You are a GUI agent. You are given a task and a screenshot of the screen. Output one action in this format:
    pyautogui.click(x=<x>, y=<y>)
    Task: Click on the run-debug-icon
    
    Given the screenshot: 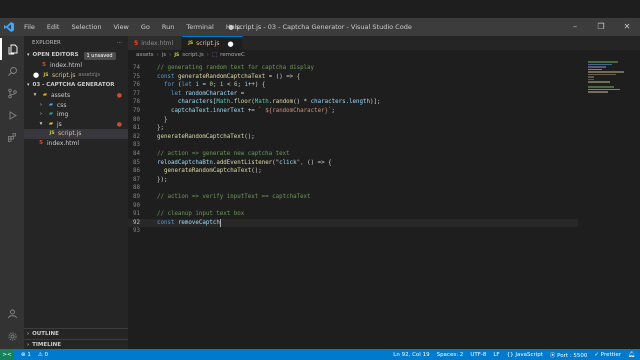 What is the action you would take?
    pyautogui.click(x=12, y=115)
    